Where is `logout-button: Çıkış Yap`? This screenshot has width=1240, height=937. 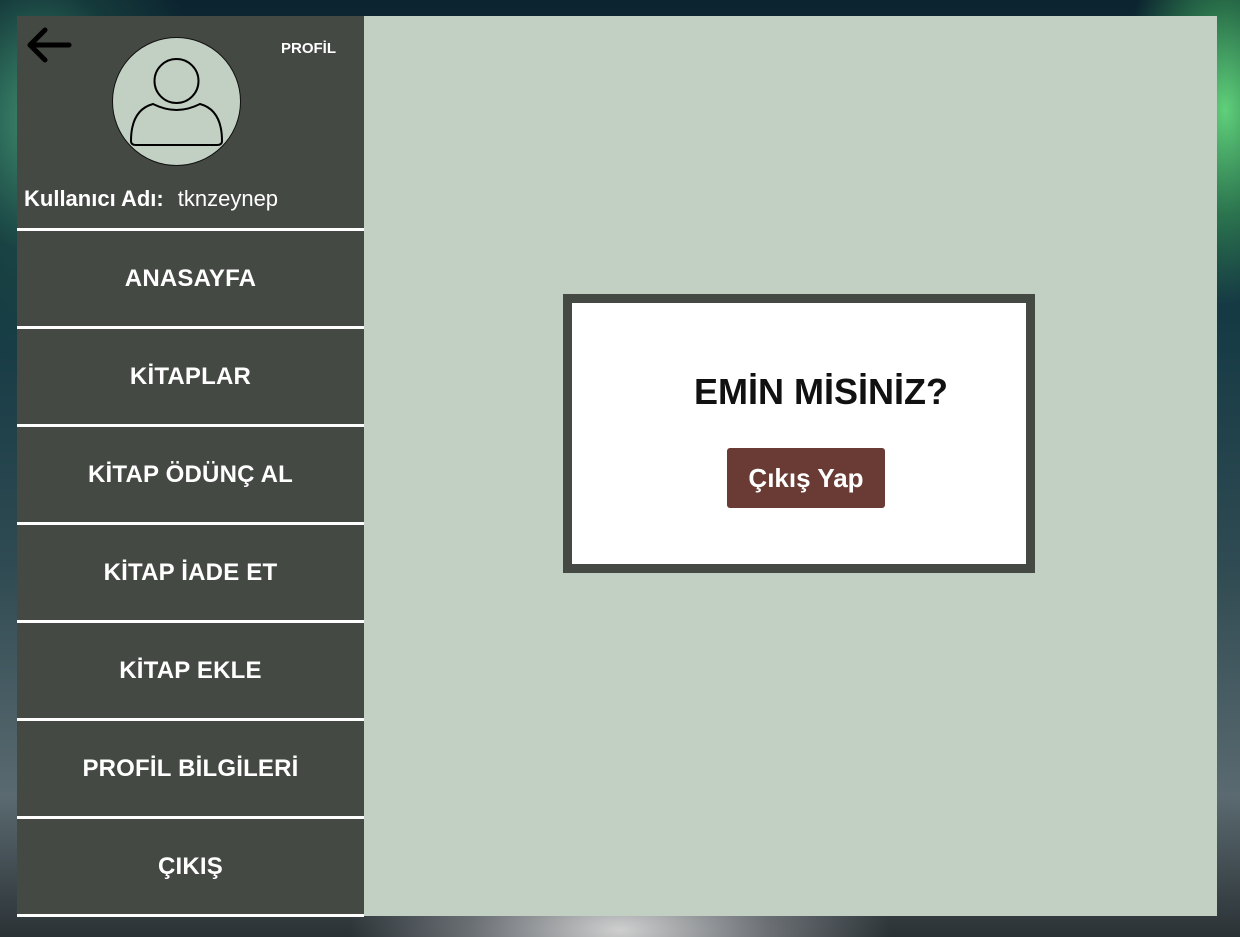 logout-button: Çıkış Yap is located at coordinates (806, 478).